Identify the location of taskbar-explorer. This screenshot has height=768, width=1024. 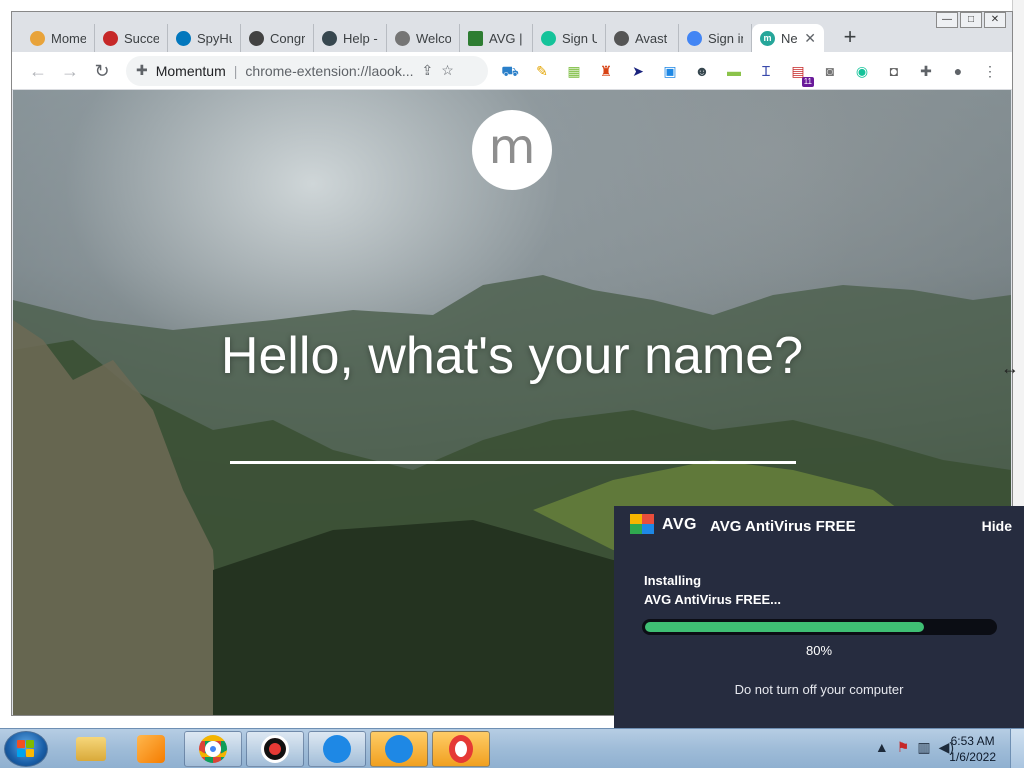
(91, 749).